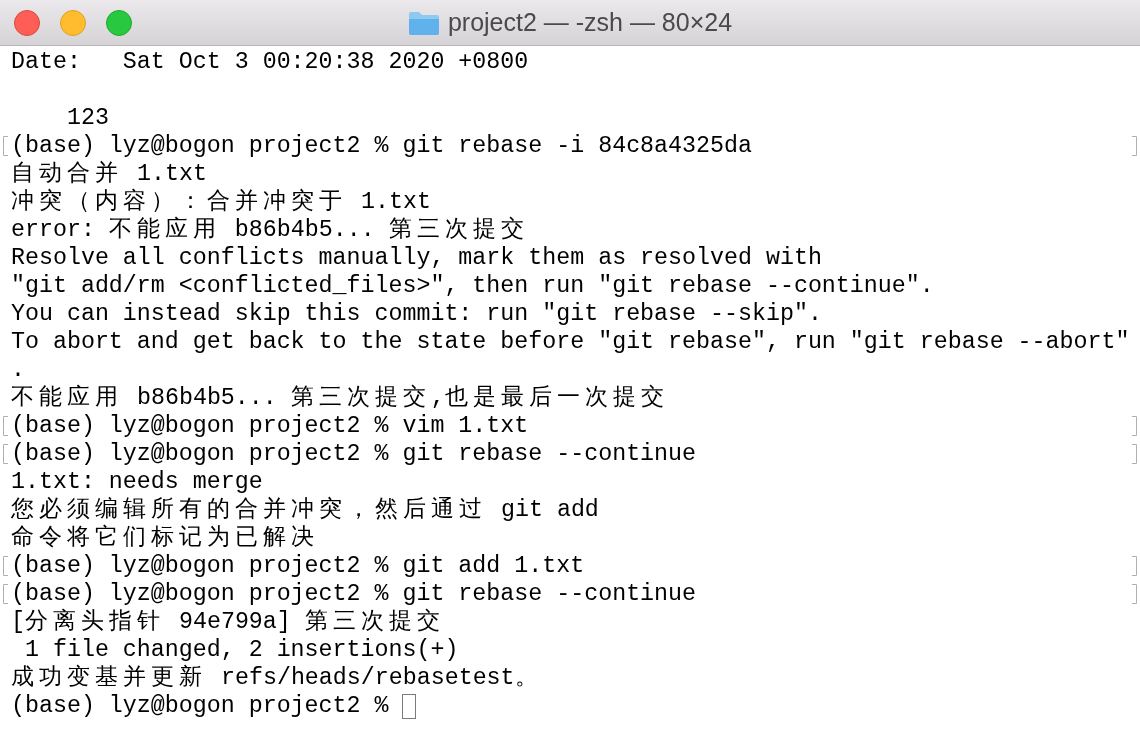 This screenshot has width=1140, height=730. Describe the element at coordinates (241, 650) in the screenshot. I see `output-line: 1 file changed, 2 insertions(+)` at that location.